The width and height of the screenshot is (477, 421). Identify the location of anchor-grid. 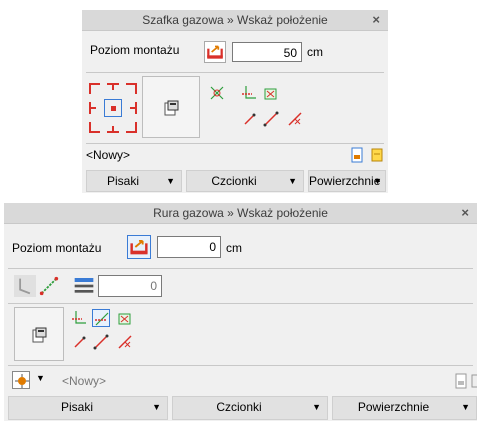
(113, 109).